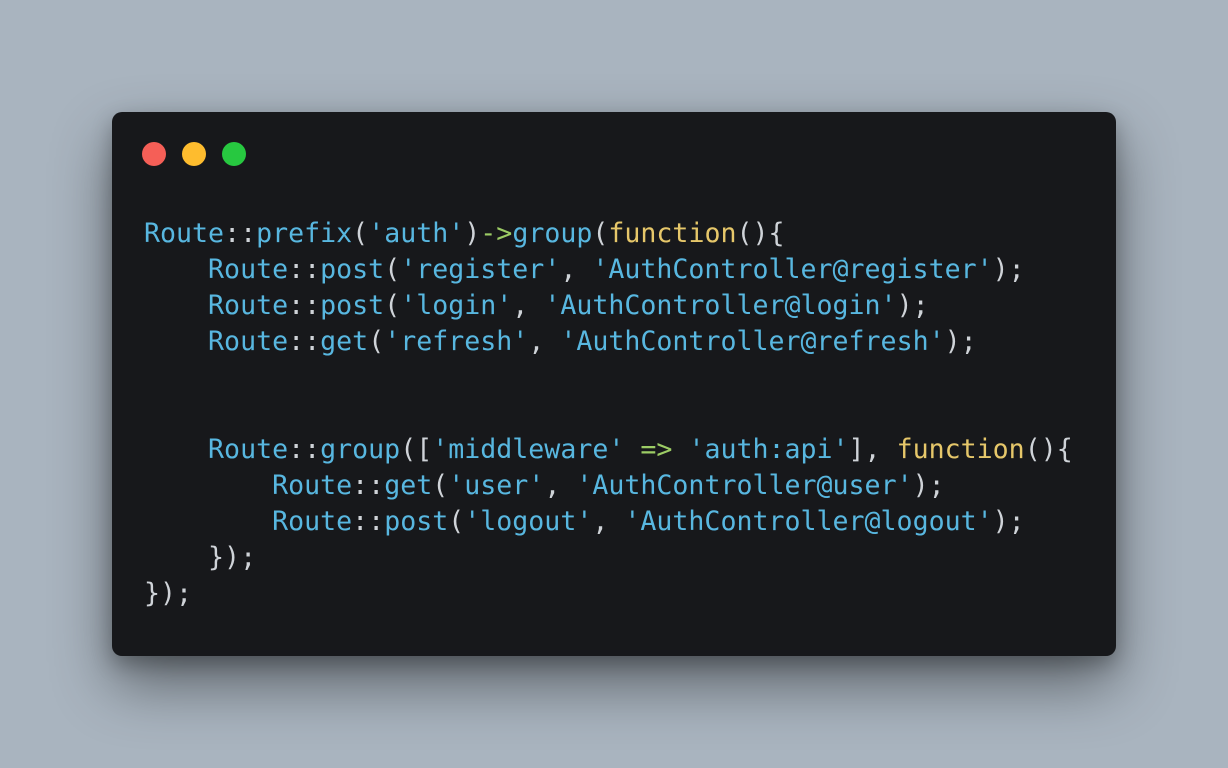  Describe the element at coordinates (496, 485) in the screenshot. I see `code-token-string-literal: 'user'` at that location.